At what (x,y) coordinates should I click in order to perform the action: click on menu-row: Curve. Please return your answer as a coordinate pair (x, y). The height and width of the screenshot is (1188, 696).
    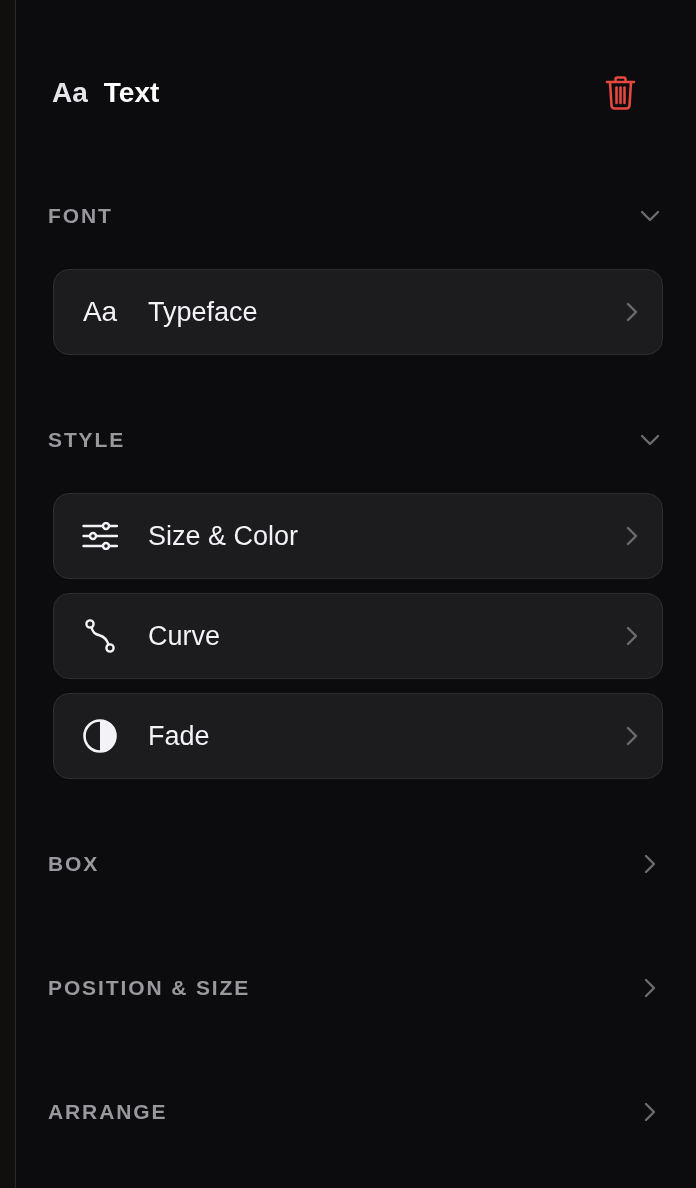
    Looking at the image, I should click on (358, 636).